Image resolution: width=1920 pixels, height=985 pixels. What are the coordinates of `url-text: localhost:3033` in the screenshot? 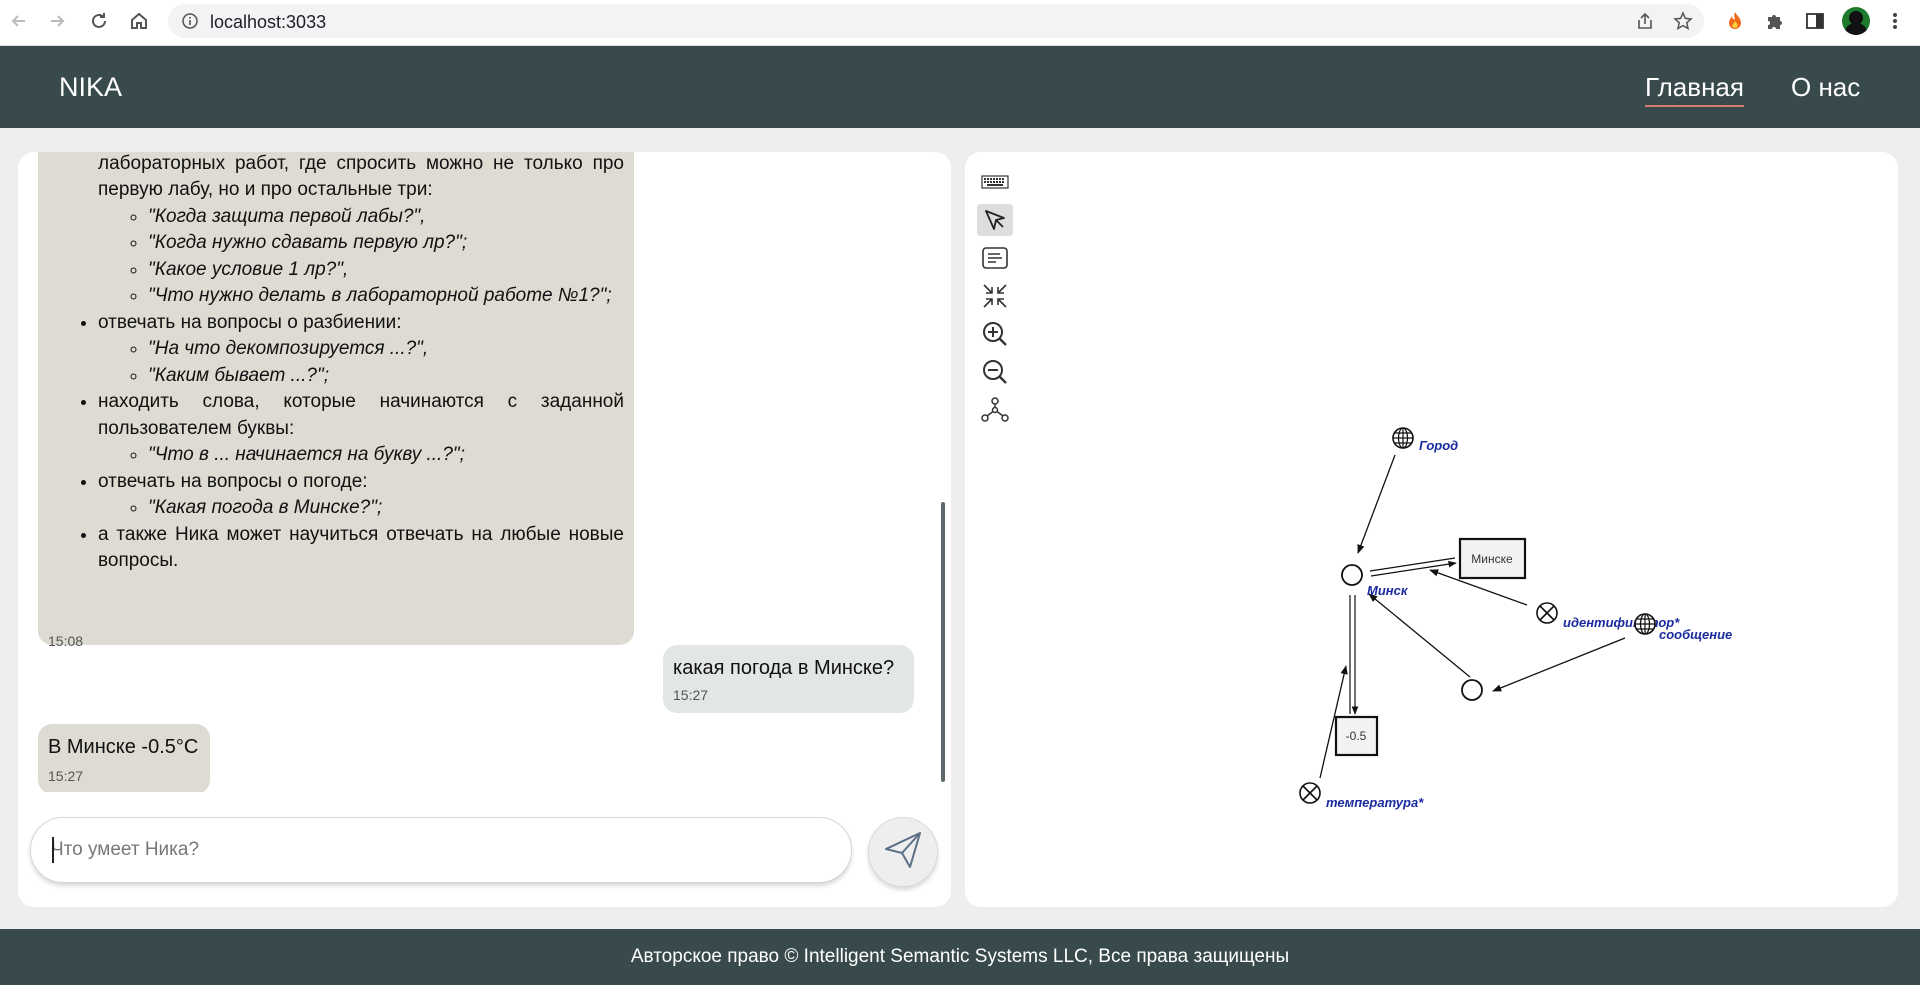 It's located at (268, 22).